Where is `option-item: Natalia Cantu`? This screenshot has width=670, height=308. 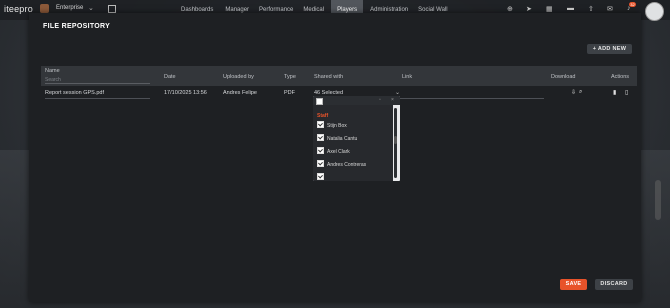
option-item: Natalia Cantu is located at coordinates (337, 138).